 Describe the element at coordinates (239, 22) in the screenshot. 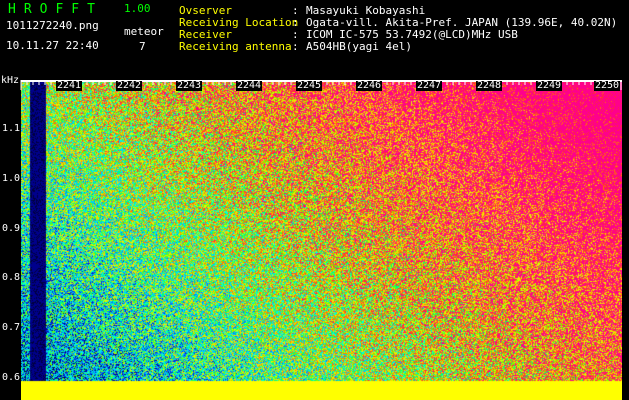

I see `info-key-location: Receiving Location` at that location.